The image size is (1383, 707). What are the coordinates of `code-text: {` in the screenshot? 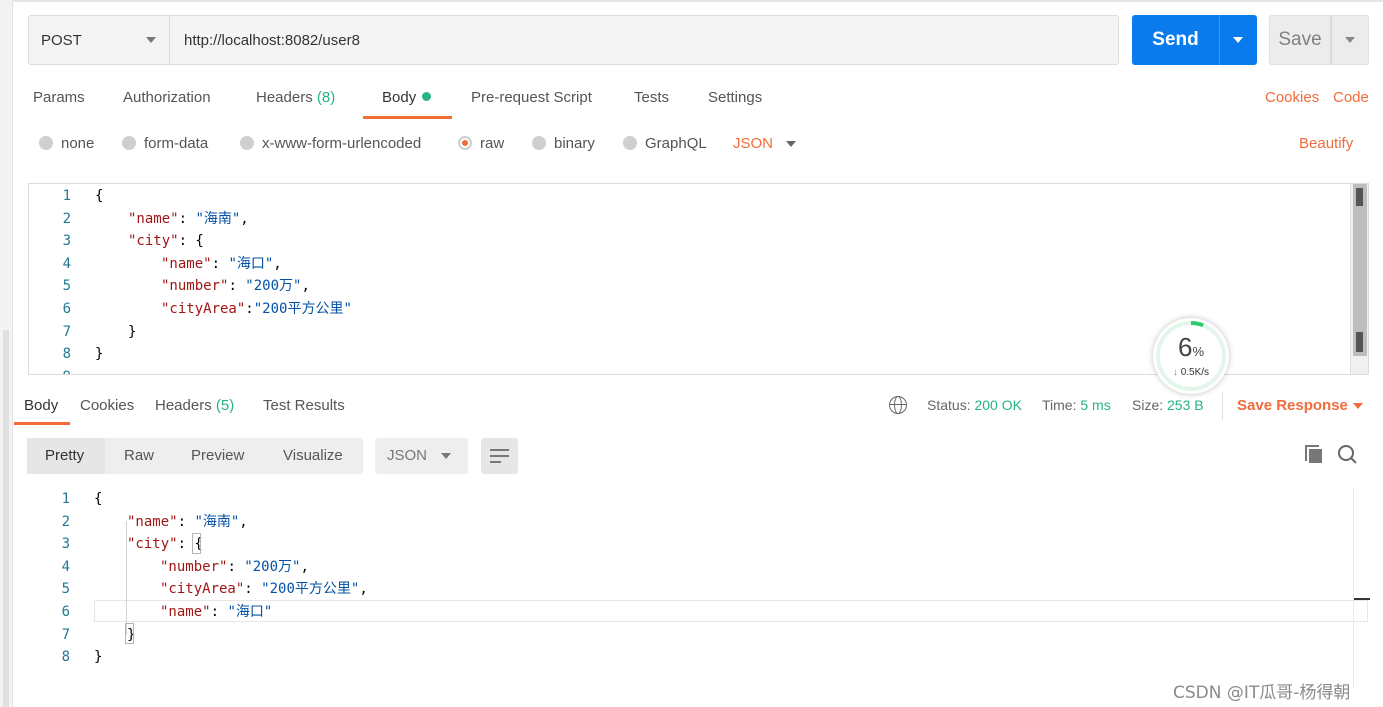 It's located at (98, 499).